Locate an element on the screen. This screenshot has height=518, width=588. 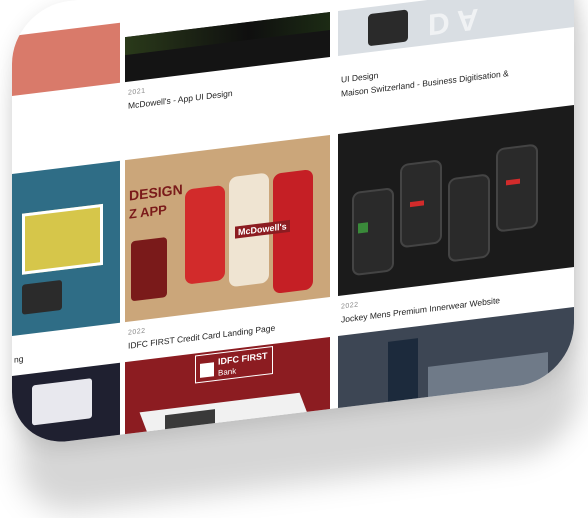
project-title: UI Design is located at coordinates (359, 78).